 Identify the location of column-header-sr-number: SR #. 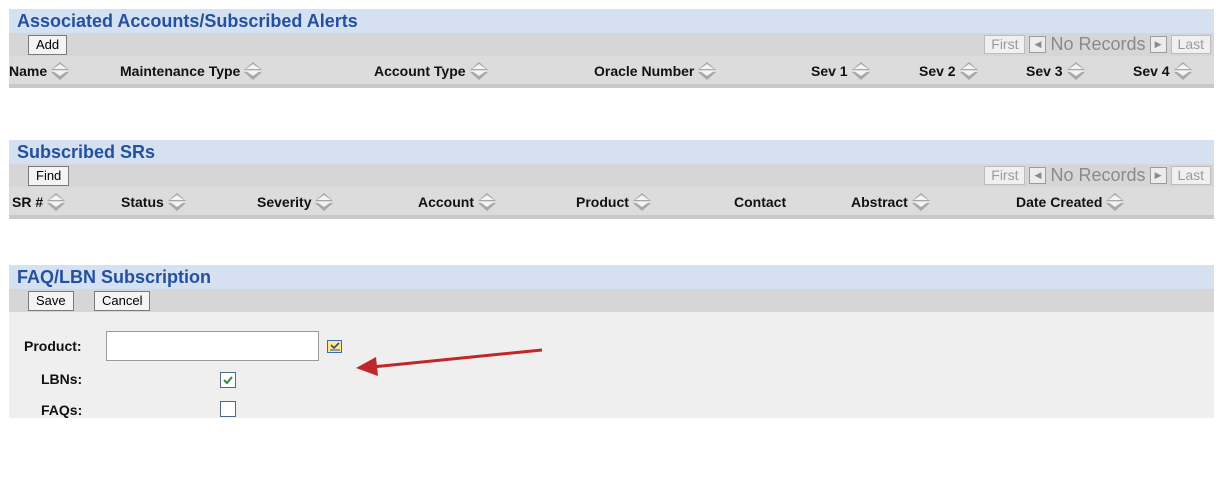
(39, 202).